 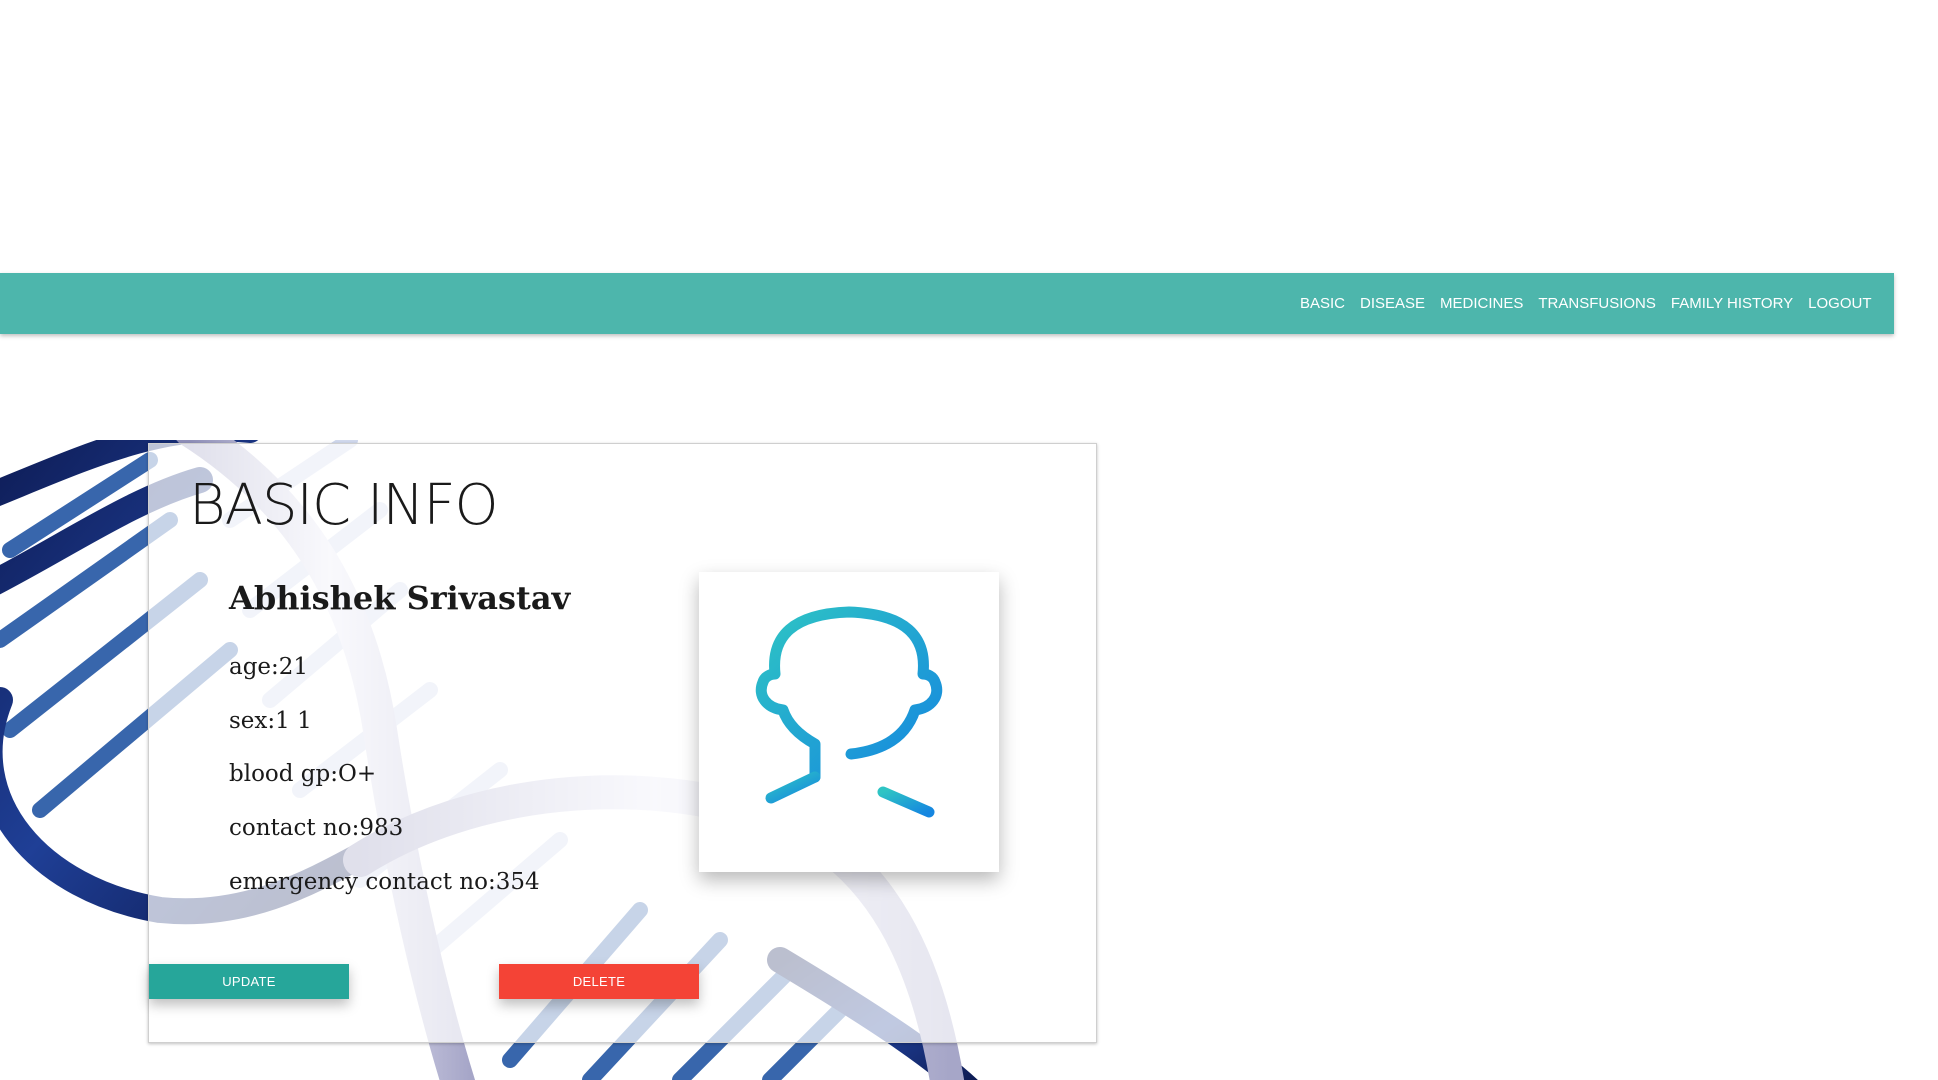 I want to click on contact-field: contact no:983, so click(x=316, y=828).